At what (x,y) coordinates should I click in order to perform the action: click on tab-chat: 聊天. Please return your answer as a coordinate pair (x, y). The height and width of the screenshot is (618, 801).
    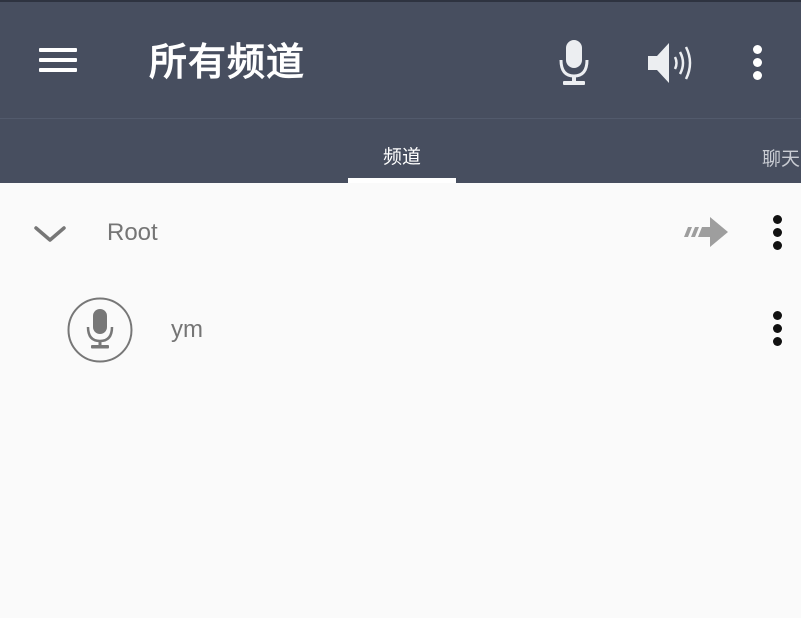
    Looking at the image, I should click on (781, 151).